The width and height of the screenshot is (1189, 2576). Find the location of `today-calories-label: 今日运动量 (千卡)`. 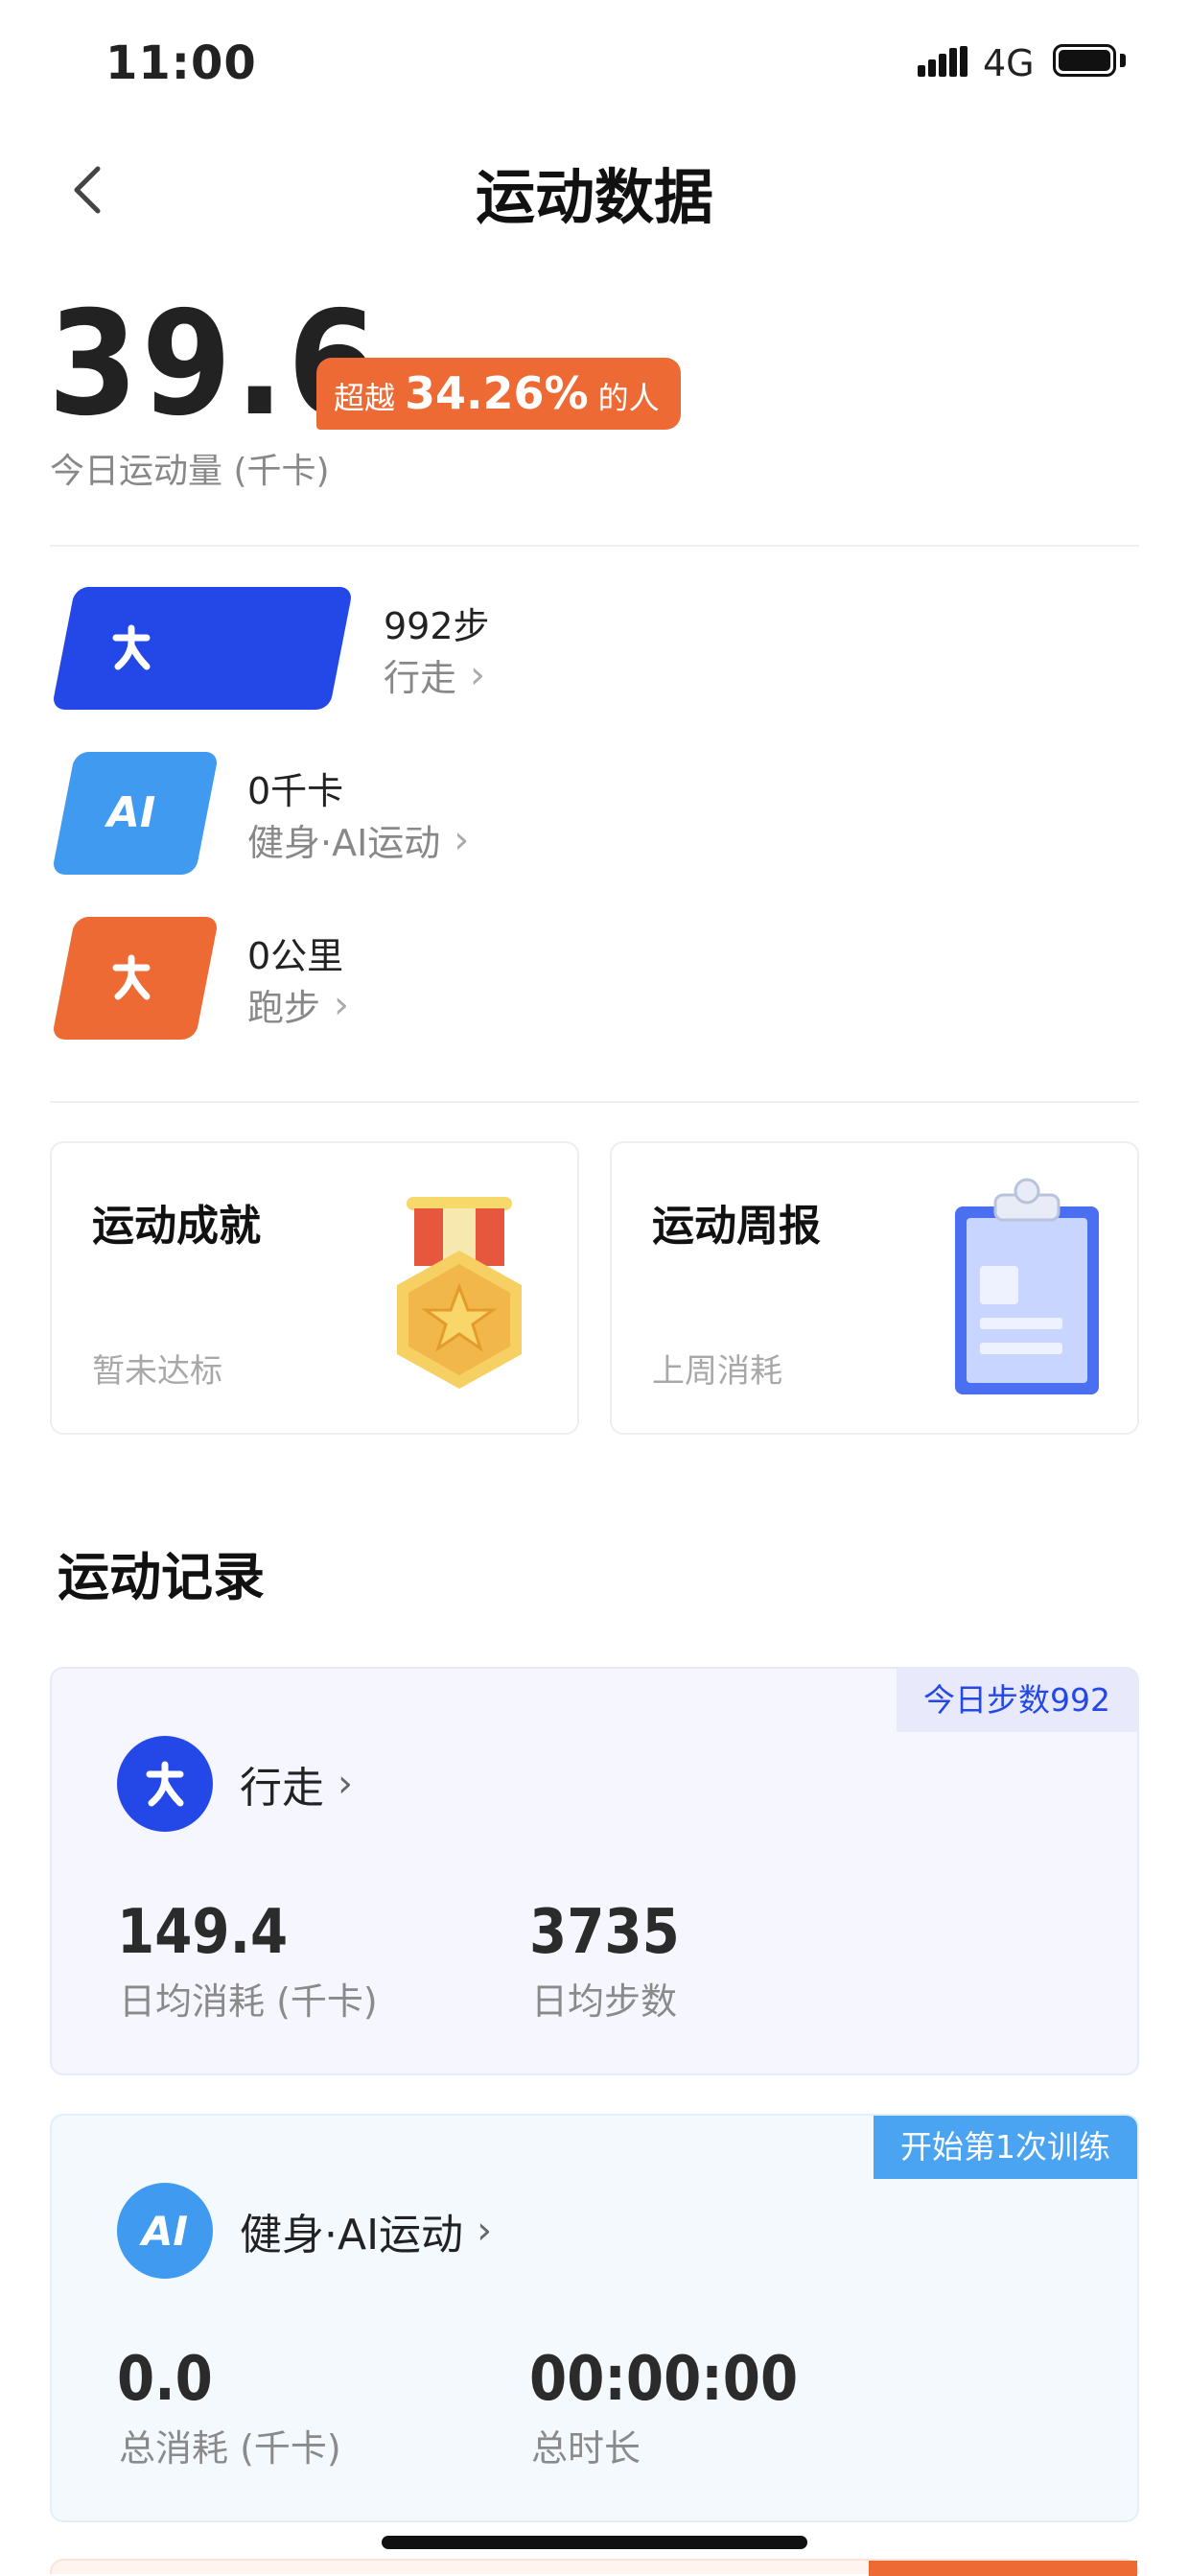

today-calories-label: 今日运动量 (千卡) is located at coordinates (190, 471).